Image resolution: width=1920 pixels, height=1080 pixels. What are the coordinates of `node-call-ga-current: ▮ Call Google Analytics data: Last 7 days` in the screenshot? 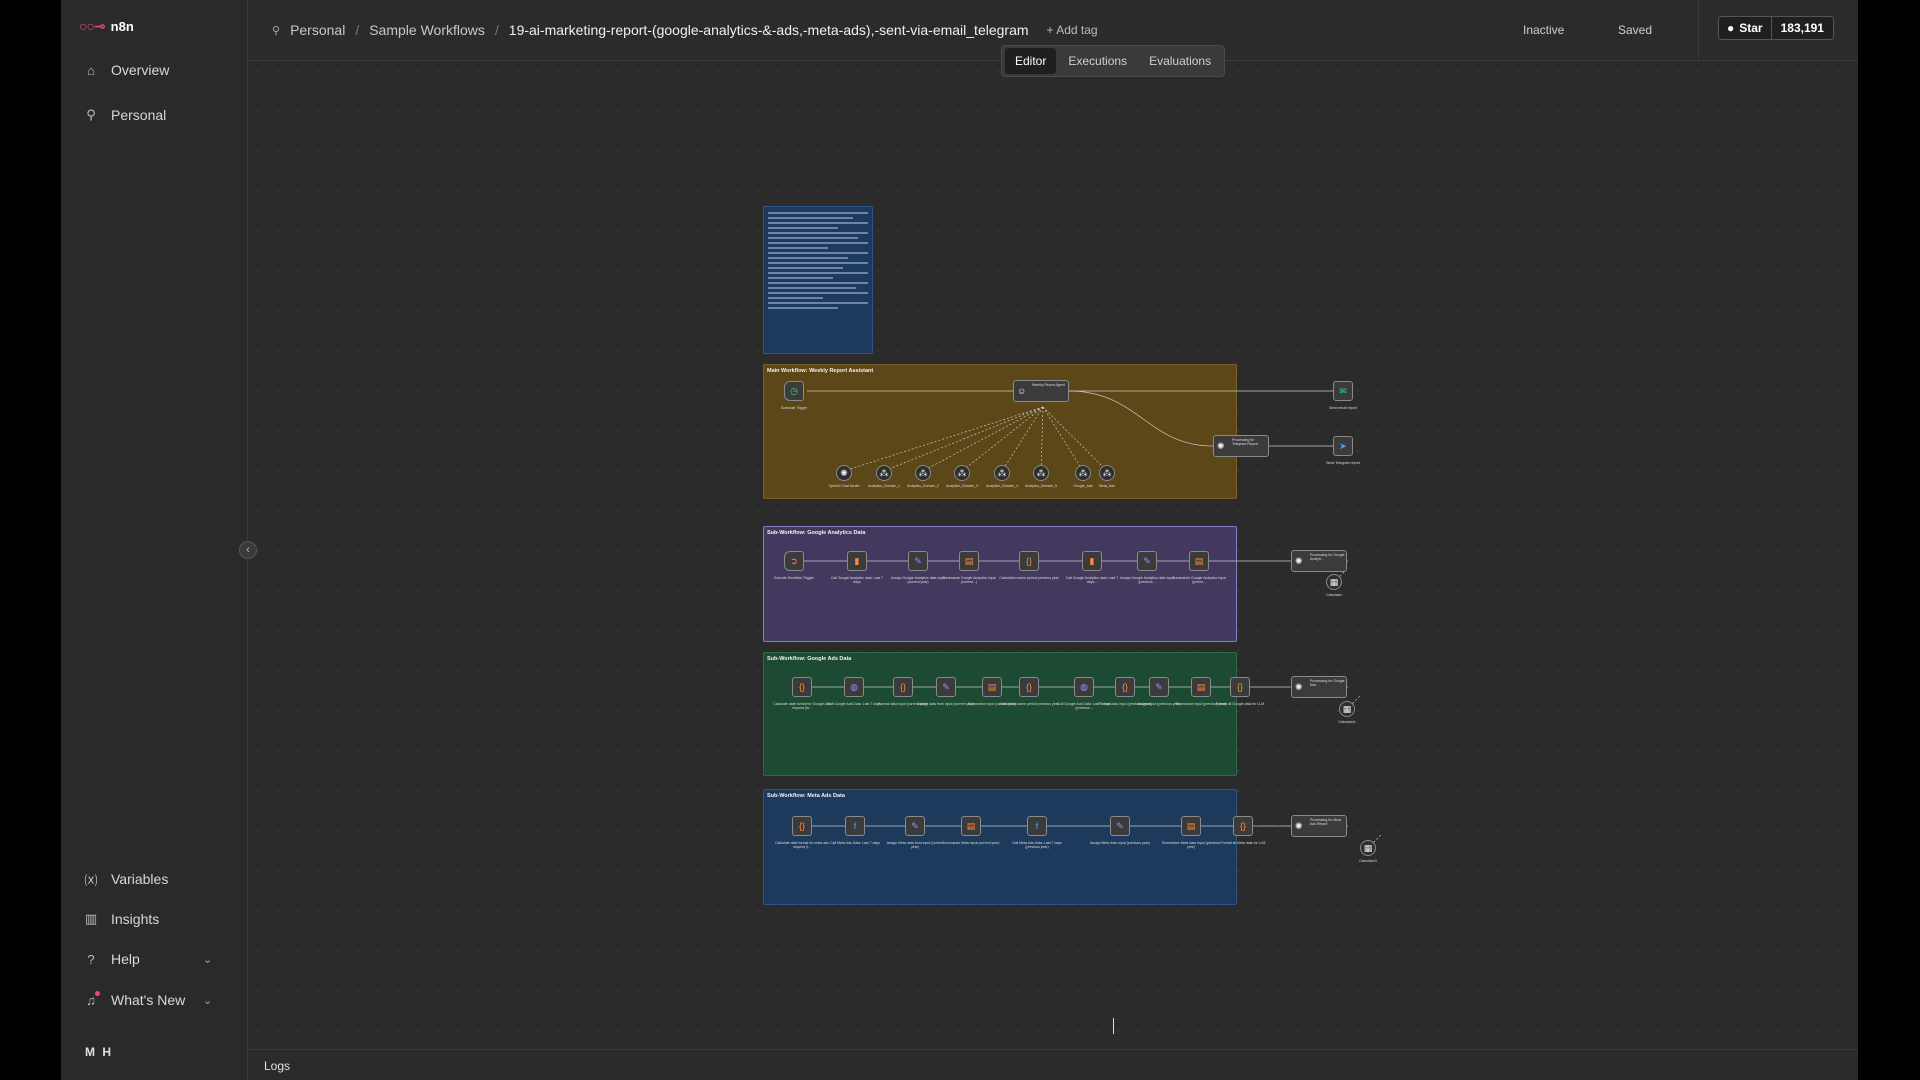 It's located at (857, 567).